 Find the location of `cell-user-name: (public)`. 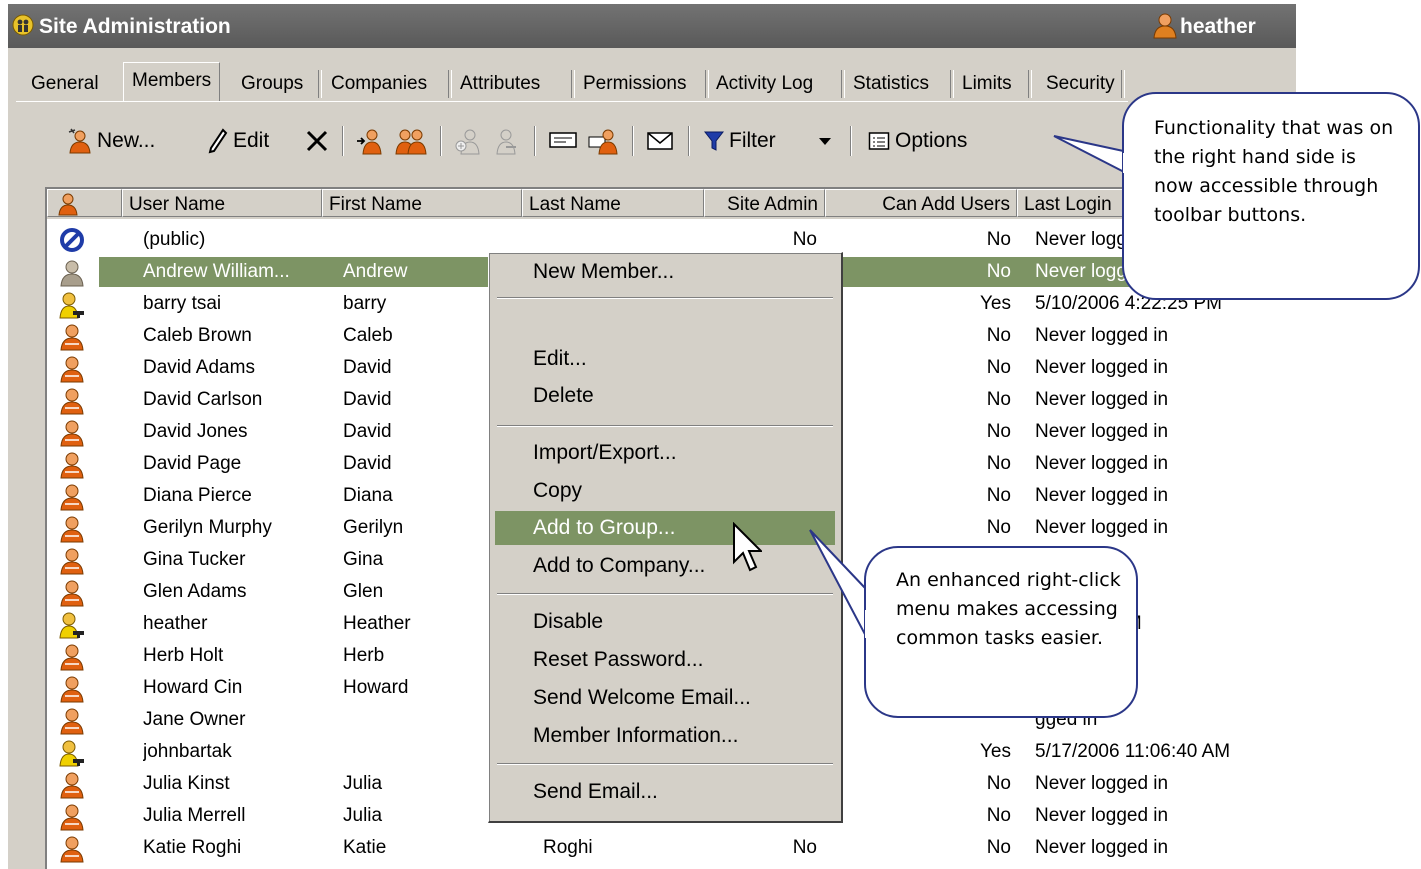

cell-user-name: (public) is located at coordinates (174, 239).